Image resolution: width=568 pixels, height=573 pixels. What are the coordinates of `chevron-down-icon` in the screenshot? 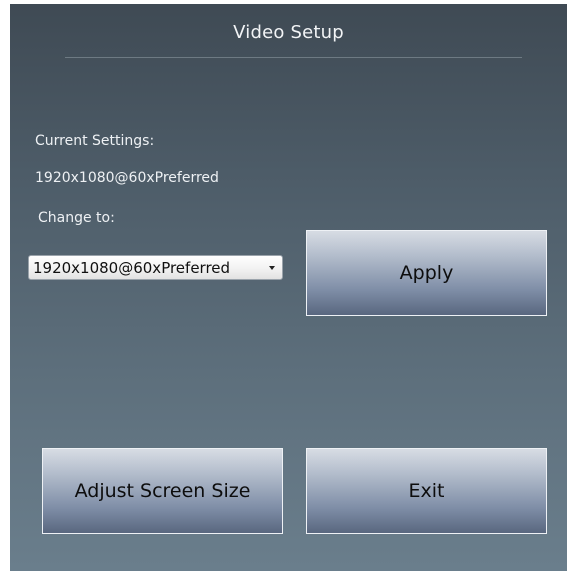 It's located at (272, 268).